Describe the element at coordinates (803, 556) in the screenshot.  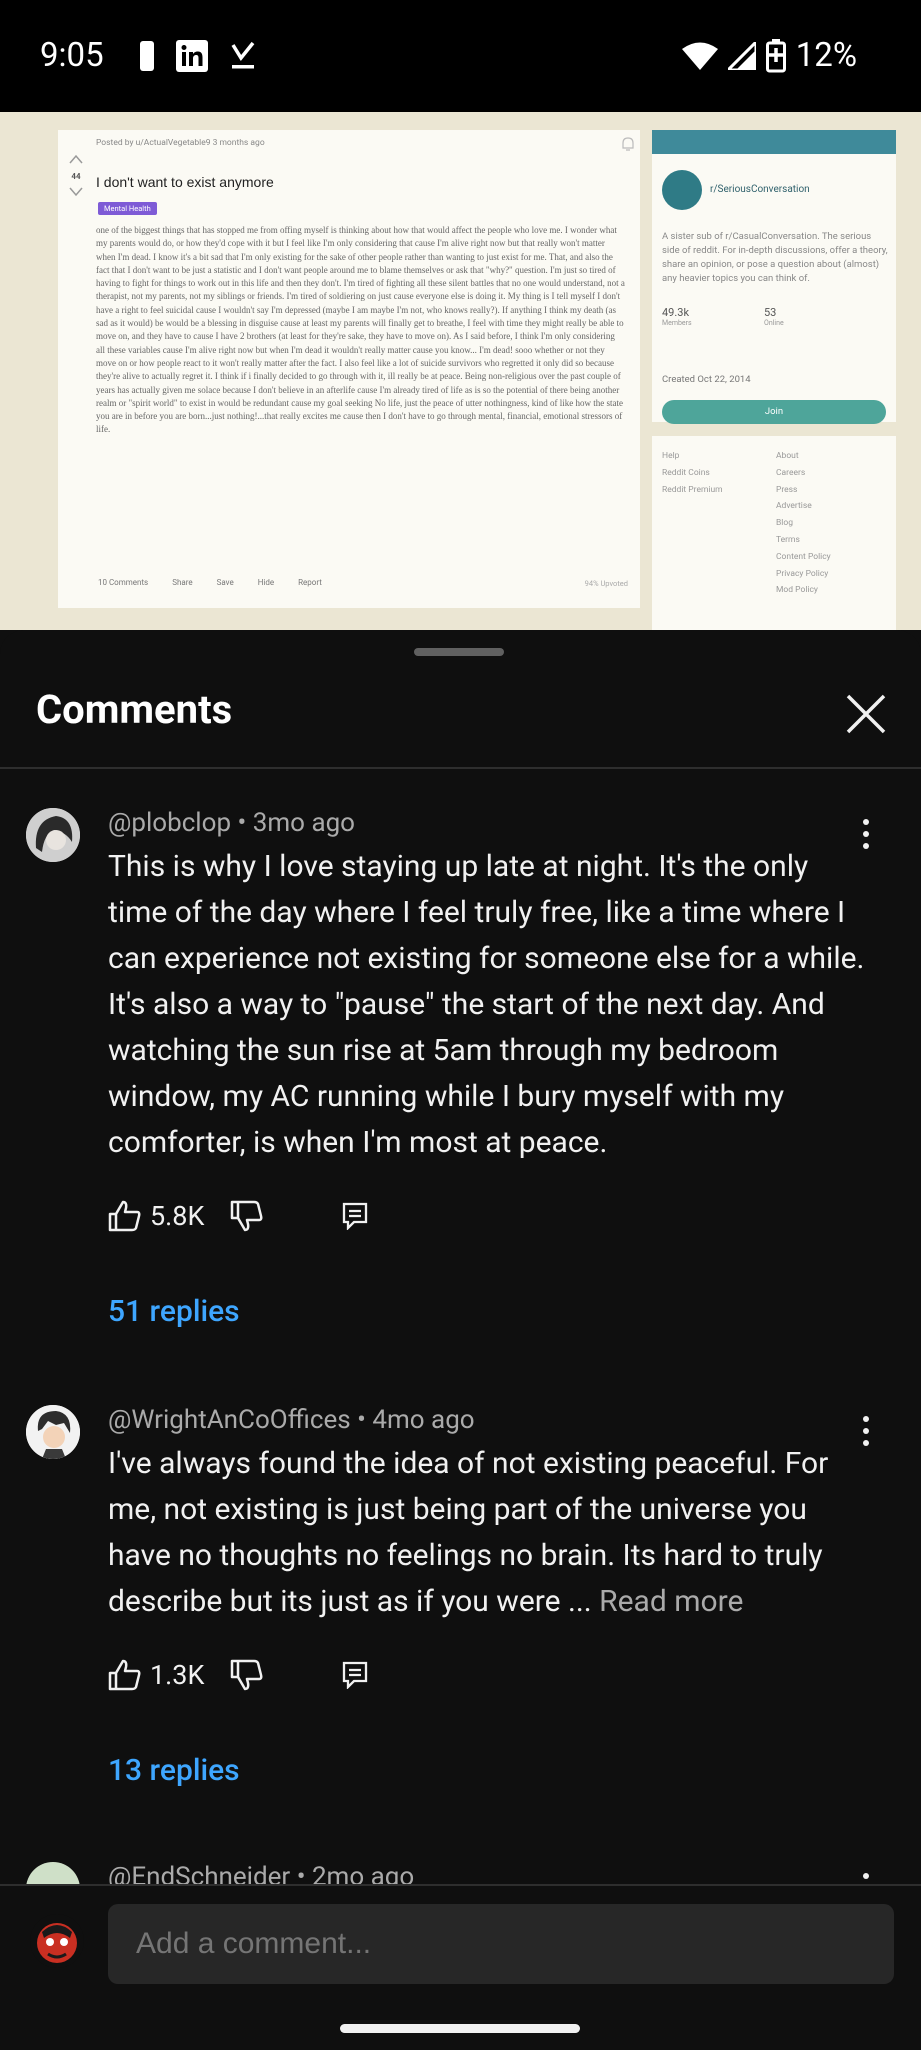
I see `link-content-policy: Content Policy` at that location.